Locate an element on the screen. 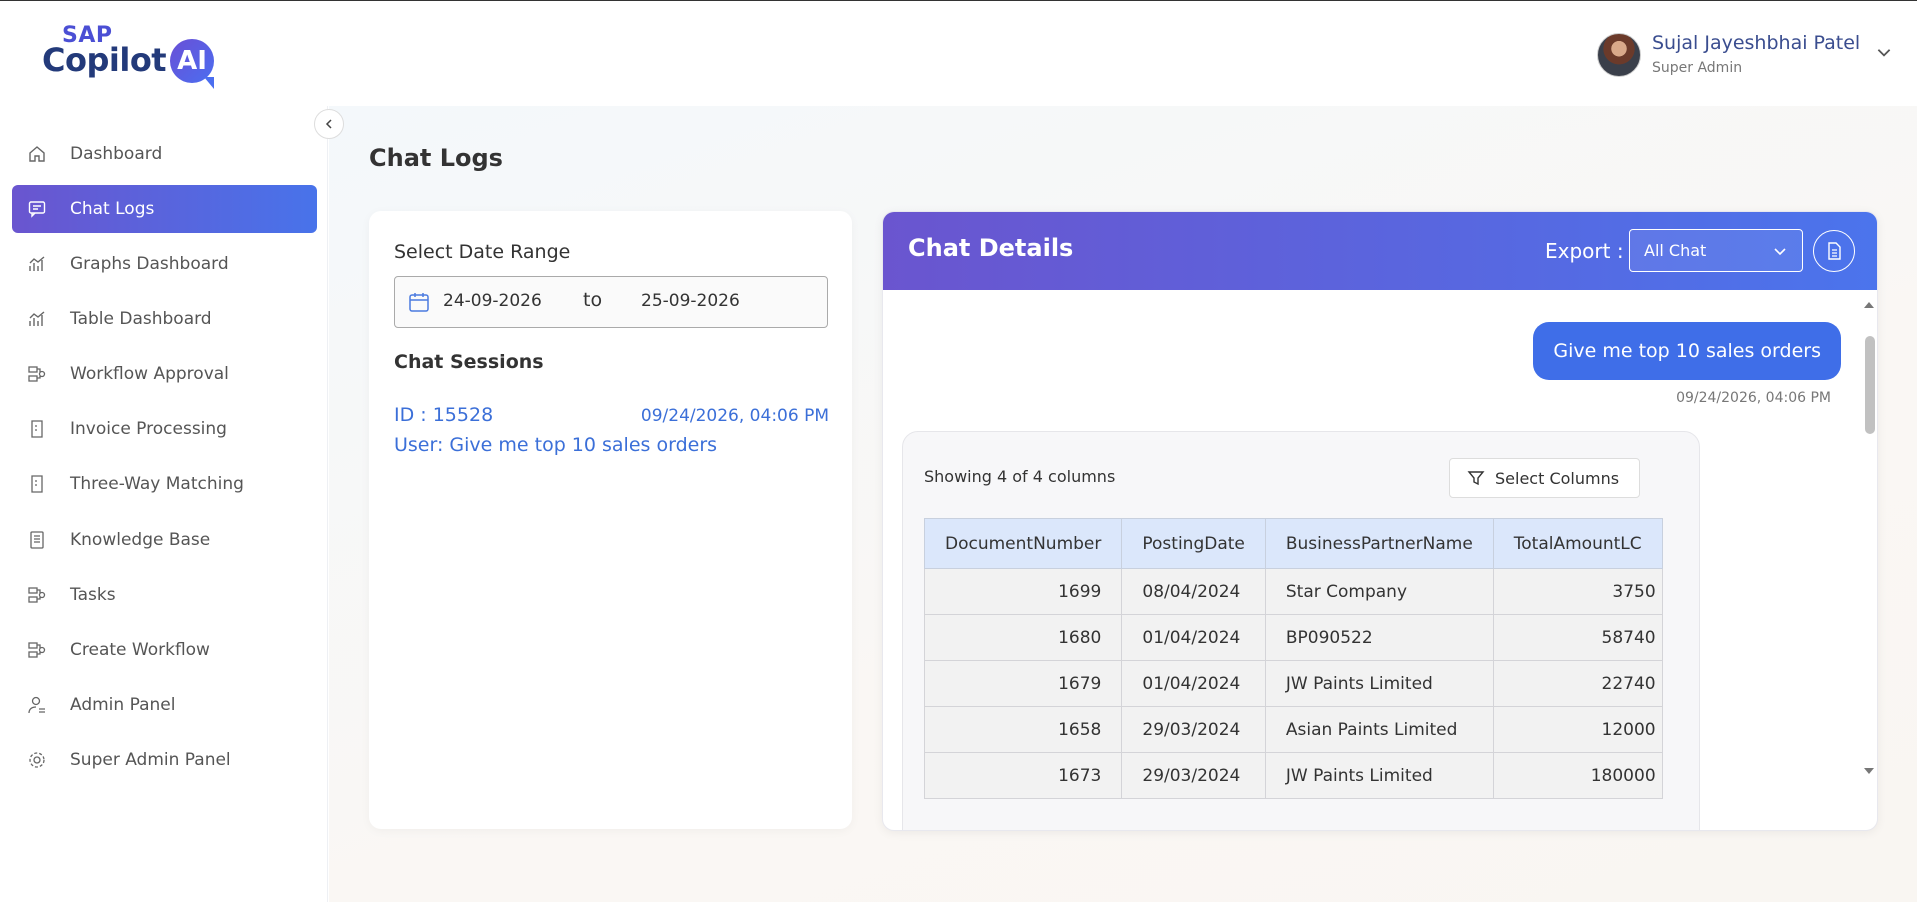 The width and height of the screenshot is (1917, 902). sidebar-item-label: Create Workflow is located at coordinates (140, 650).